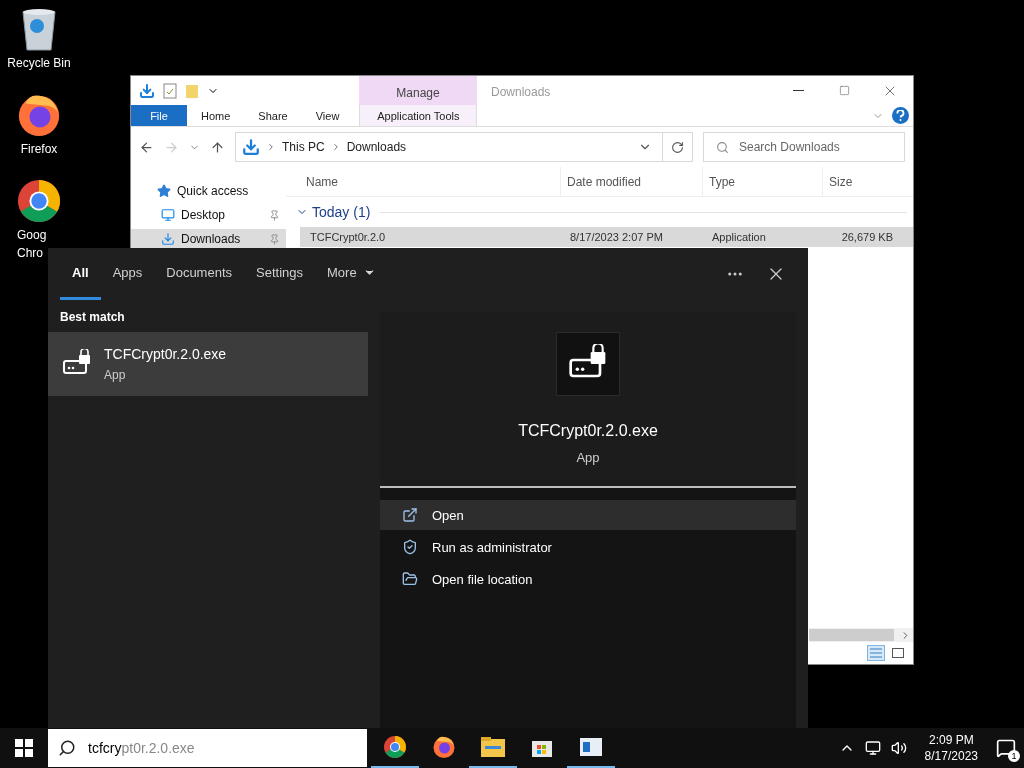 The height and width of the screenshot is (768, 1024). Describe the element at coordinates (951, 748) in the screenshot. I see `clock: 2:09 PM 8/17/2023` at that location.